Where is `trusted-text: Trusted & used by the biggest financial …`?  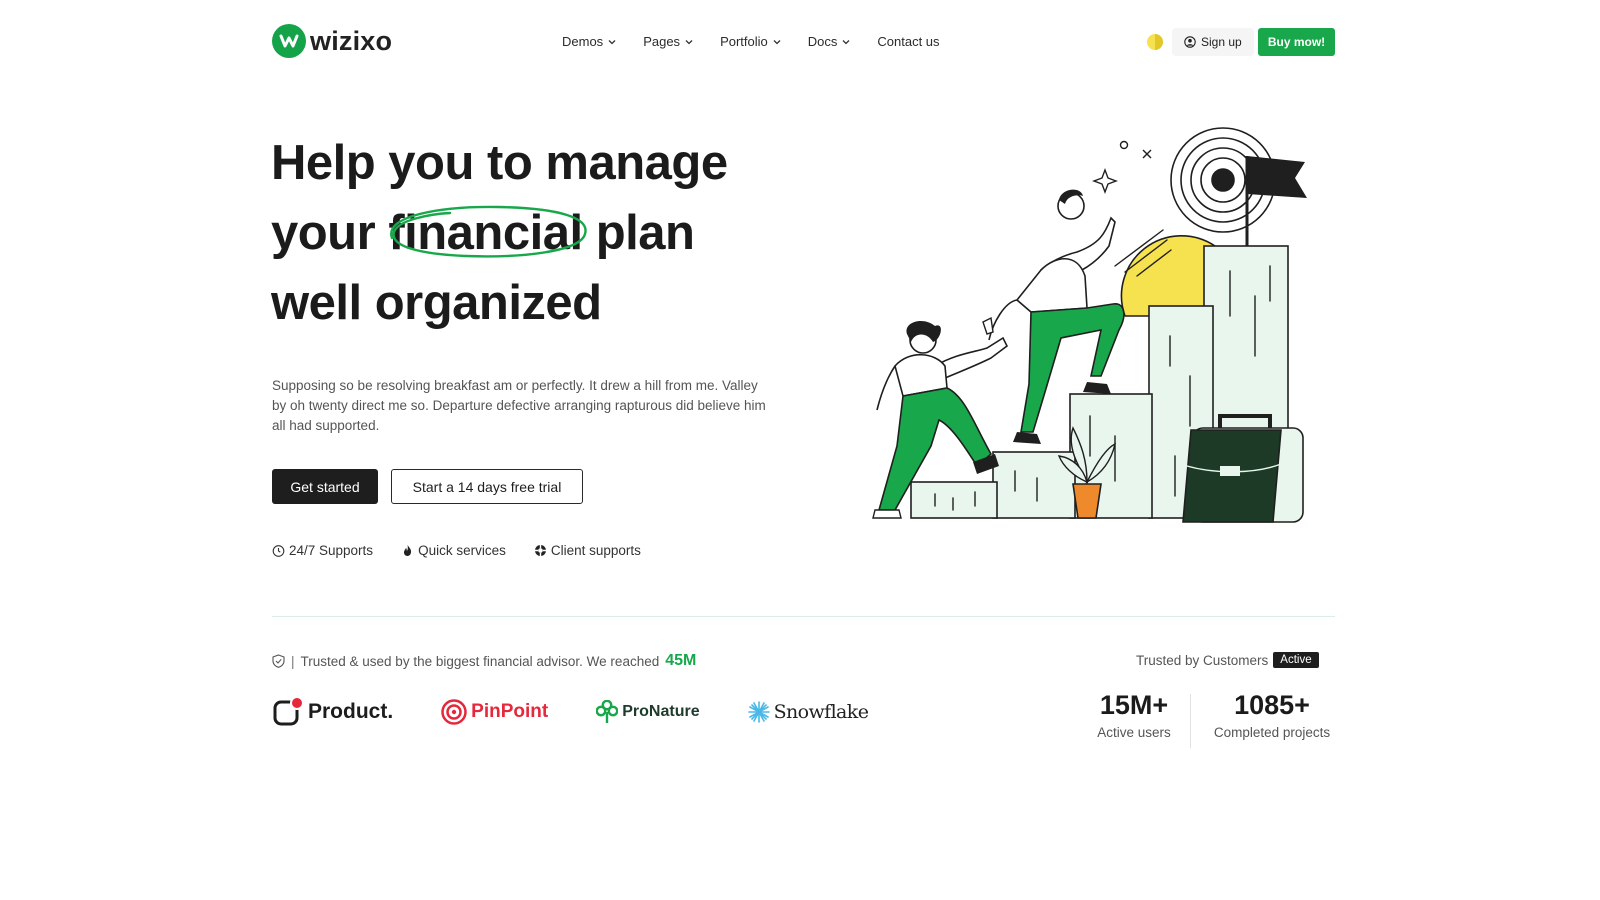
trusted-text: Trusted & used by the biggest financial … is located at coordinates (480, 661).